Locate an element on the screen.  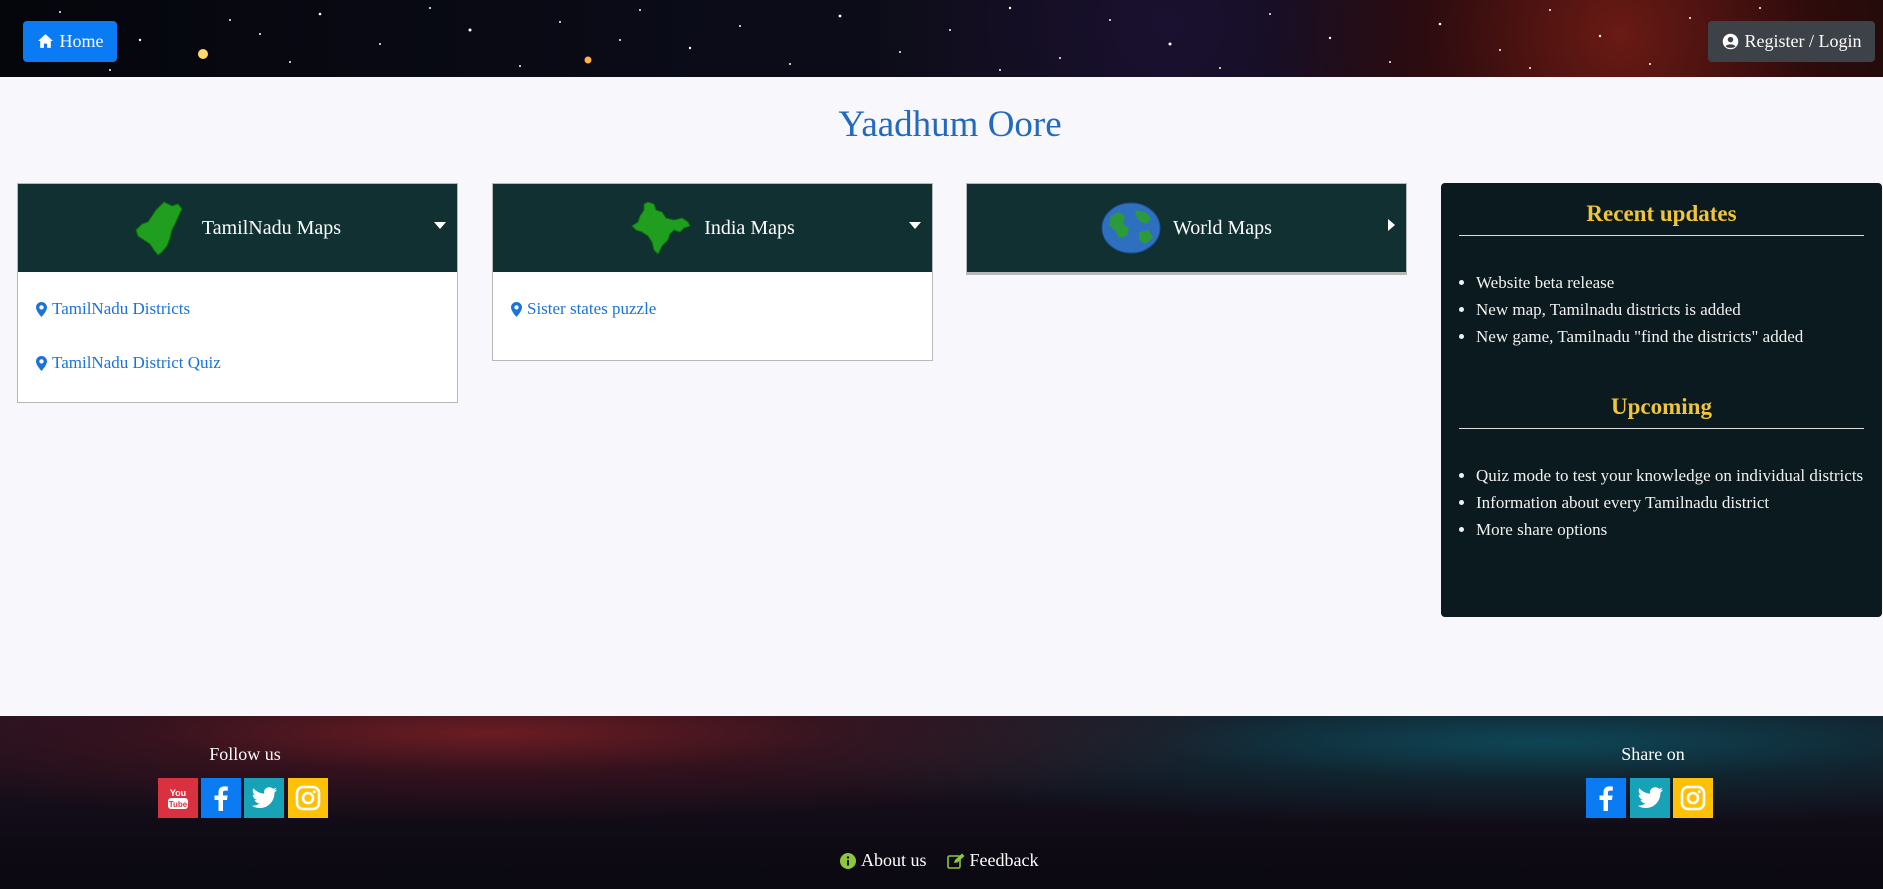
list-item: More share options is located at coordinates (1670, 529).